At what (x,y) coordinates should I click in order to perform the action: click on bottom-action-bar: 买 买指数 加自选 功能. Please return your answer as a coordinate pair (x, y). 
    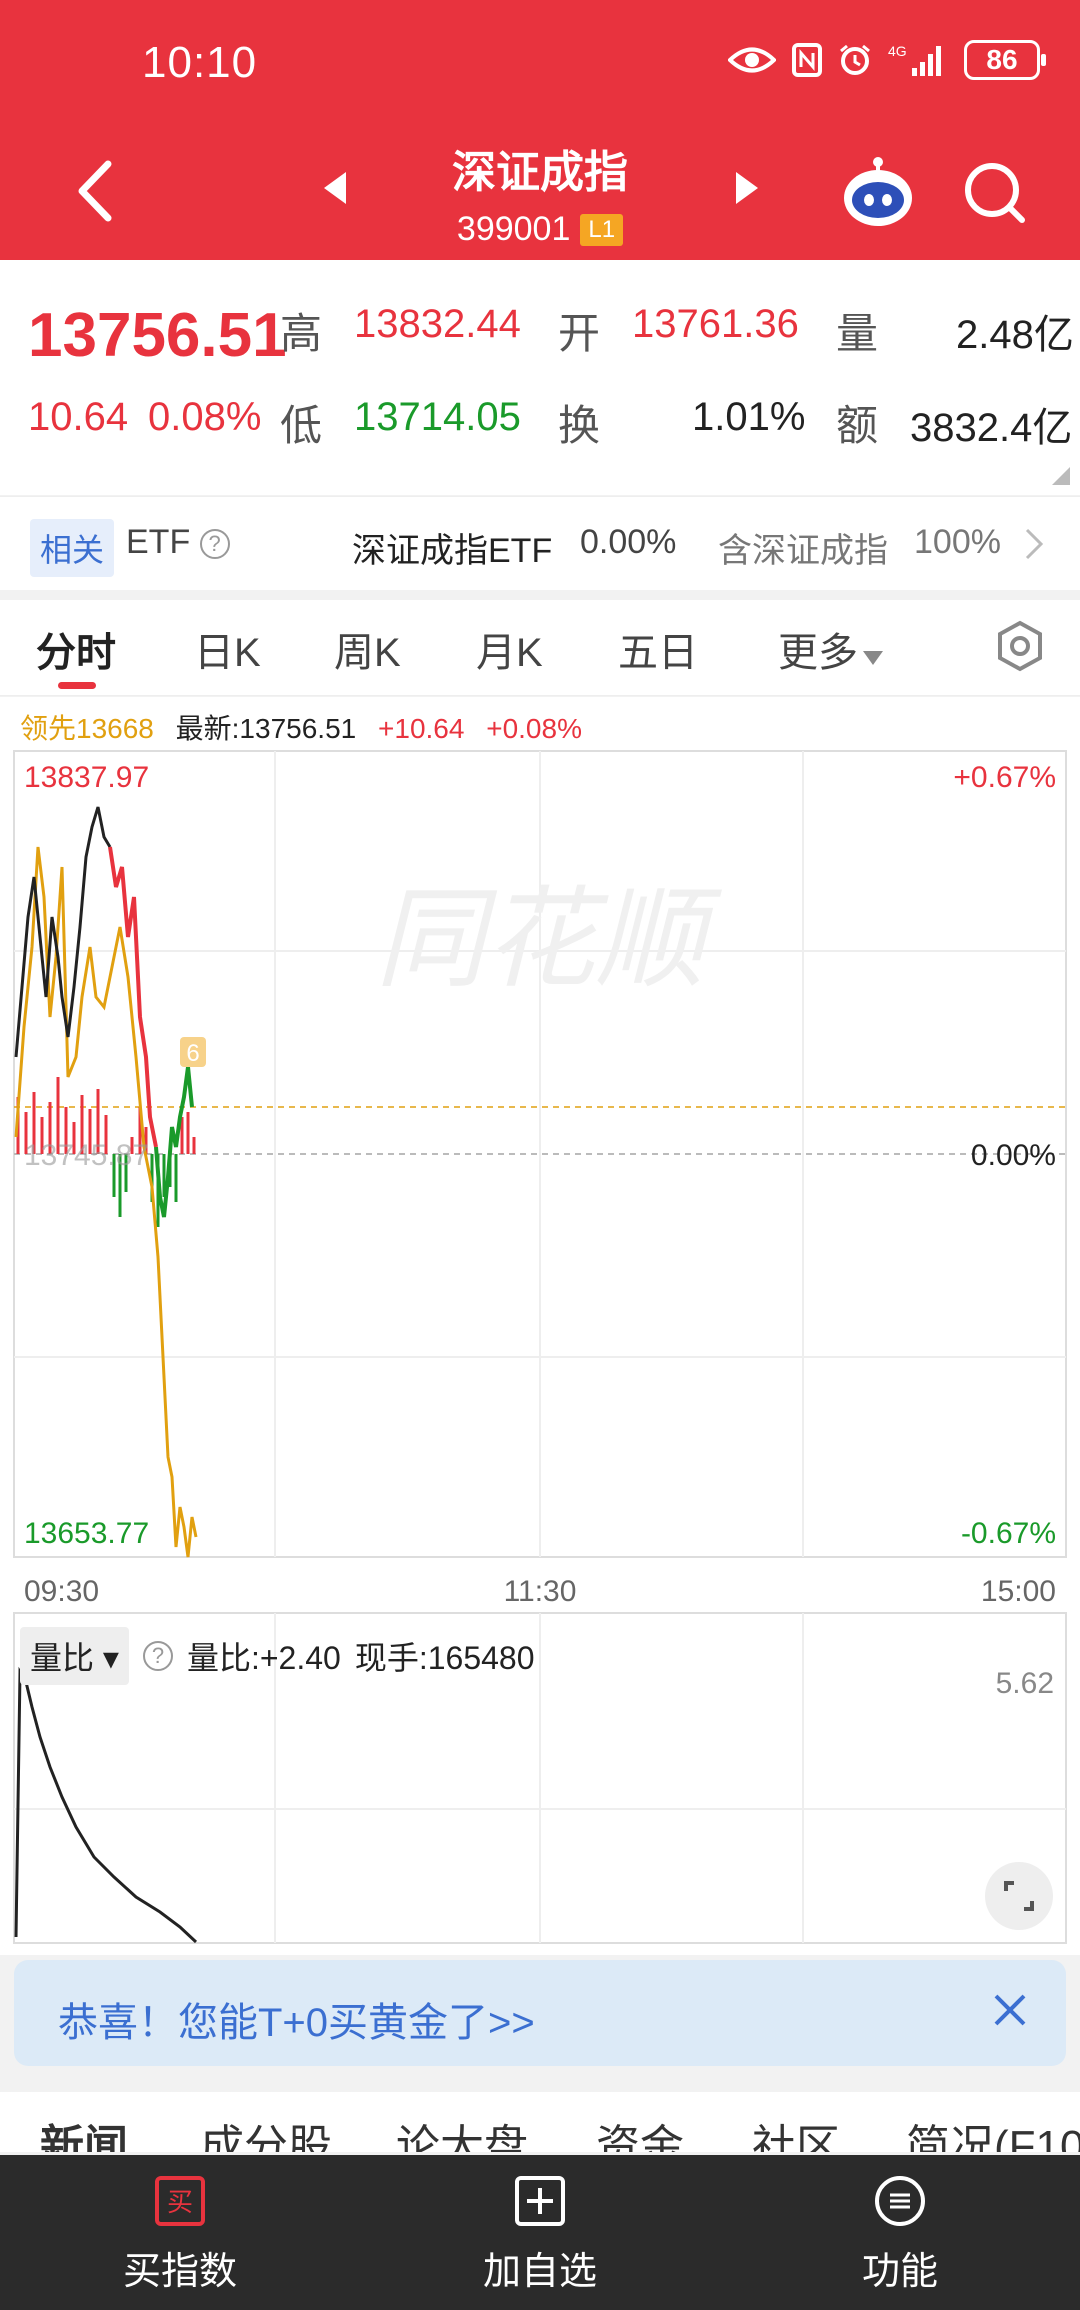
    Looking at the image, I should click on (540, 2232).